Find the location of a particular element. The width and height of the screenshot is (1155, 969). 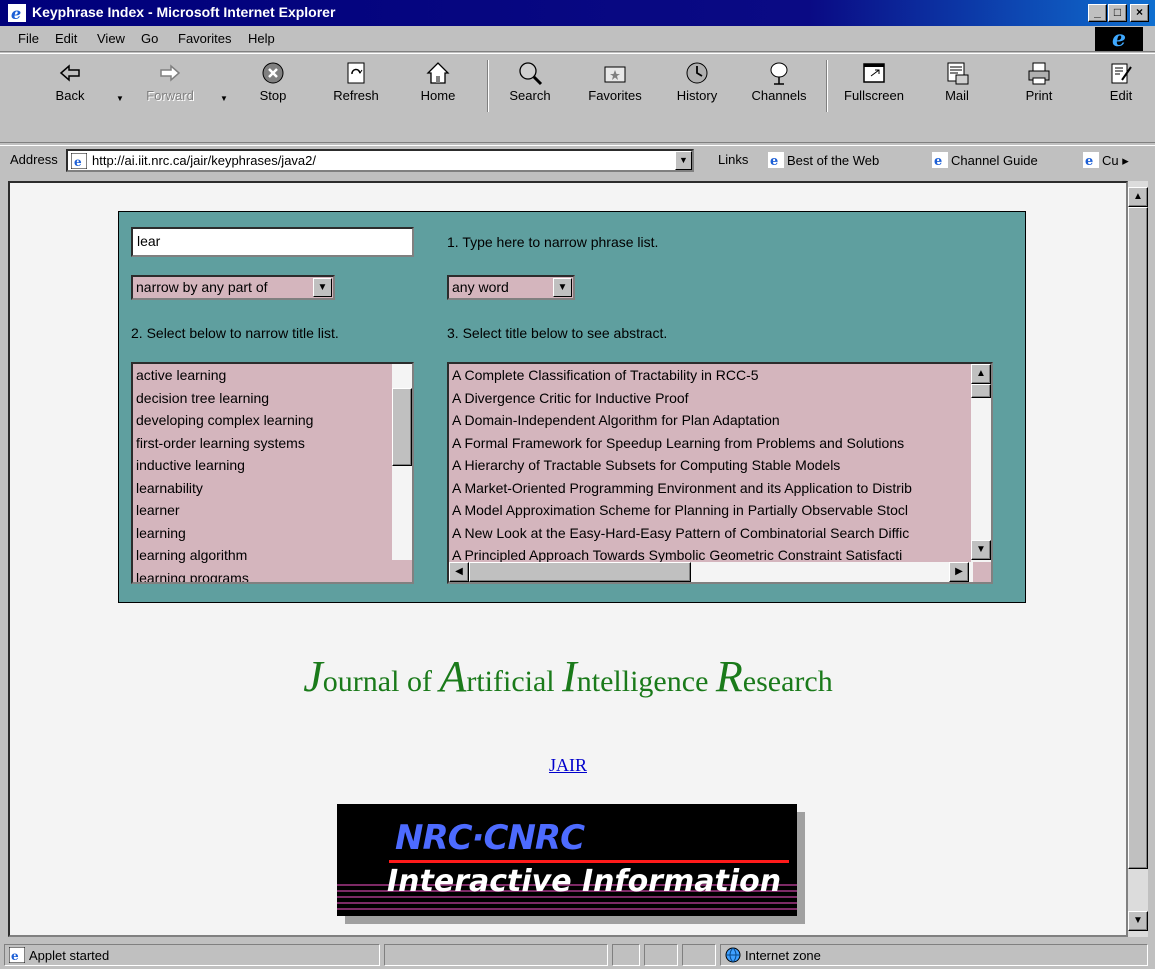

phrase-search-input: lear is located at coordinates (272, 242).